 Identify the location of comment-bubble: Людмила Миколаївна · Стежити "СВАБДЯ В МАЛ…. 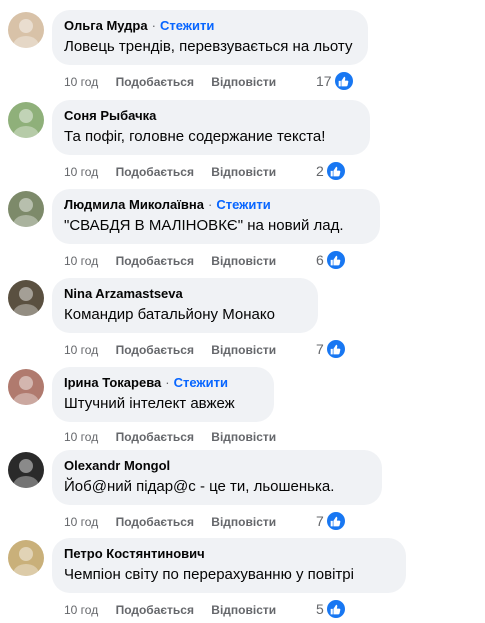
(216, 216).